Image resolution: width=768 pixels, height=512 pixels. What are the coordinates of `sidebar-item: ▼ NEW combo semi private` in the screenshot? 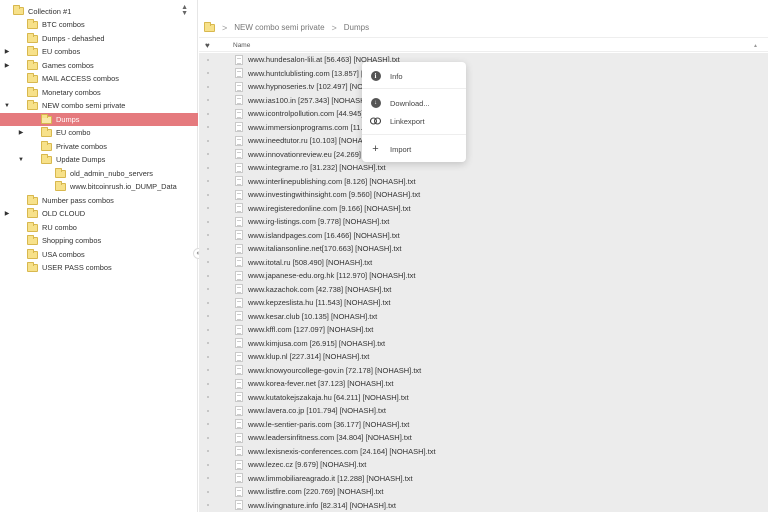 It's located at (99, 105).